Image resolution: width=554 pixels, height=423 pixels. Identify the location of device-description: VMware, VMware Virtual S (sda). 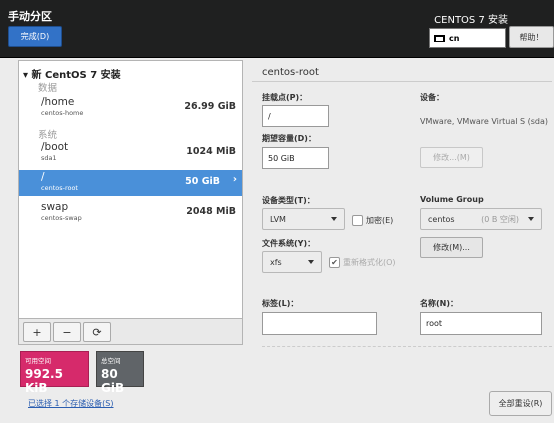
(484, 121).